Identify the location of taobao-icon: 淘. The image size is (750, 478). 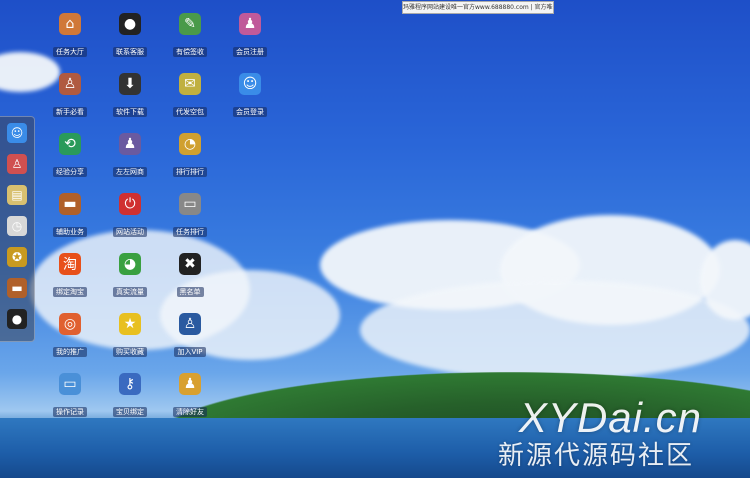
(70, 264).